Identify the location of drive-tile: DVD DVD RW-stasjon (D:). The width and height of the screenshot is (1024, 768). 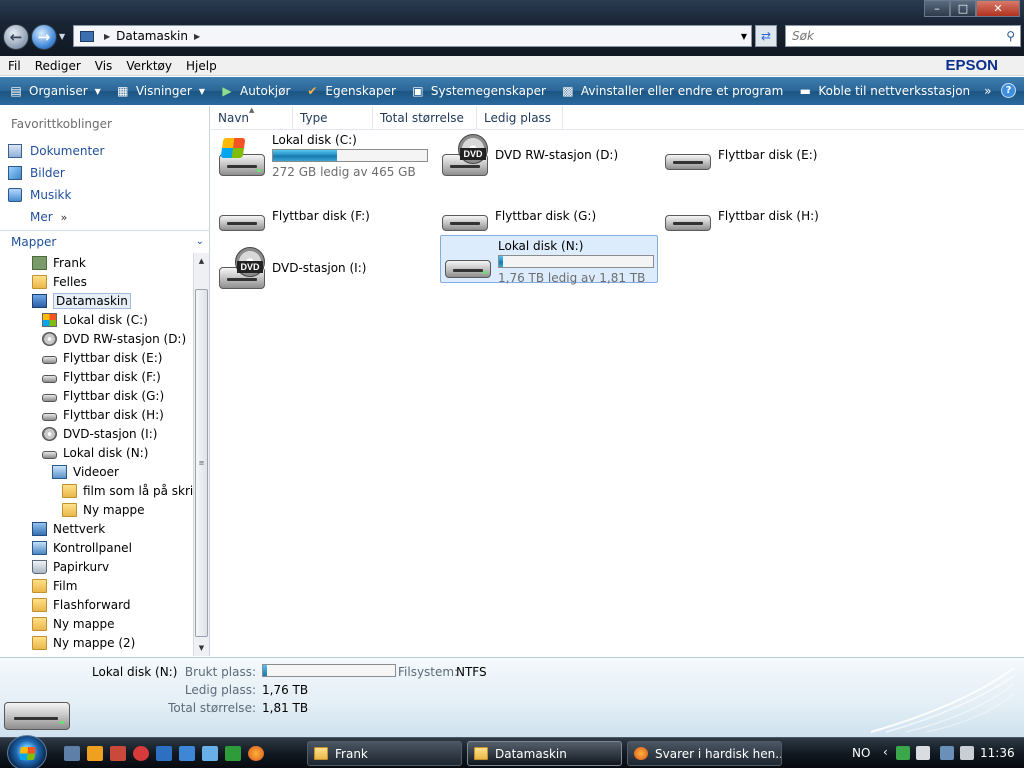
(547, 154).